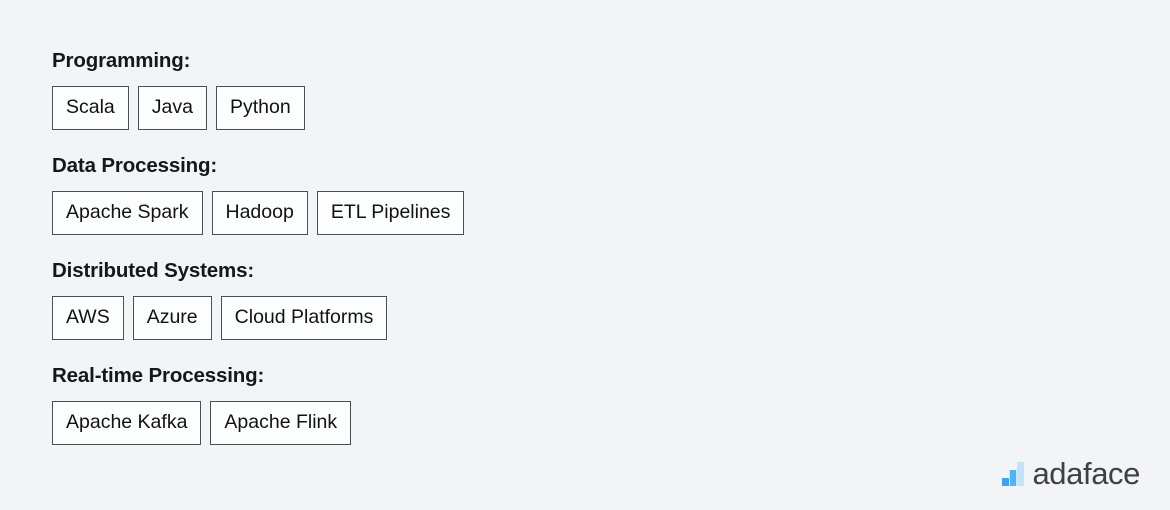  I want to click on skill-tag: Scala, so click(90, 108).